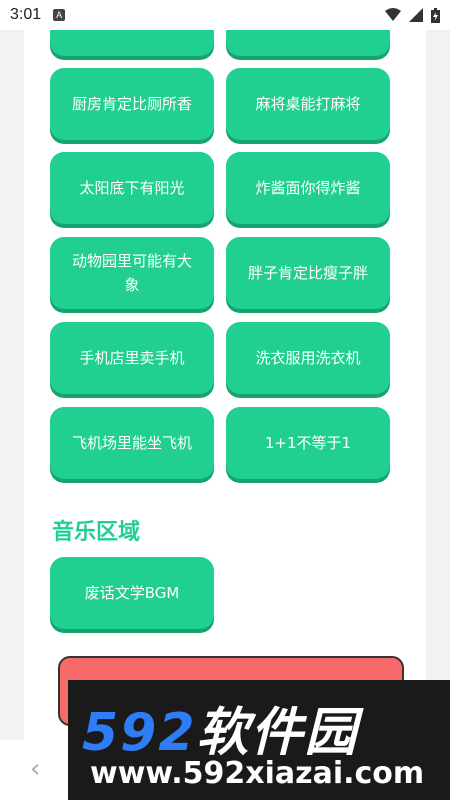  I want to click on back-arrow-icon: ‹, so click(35, 769).